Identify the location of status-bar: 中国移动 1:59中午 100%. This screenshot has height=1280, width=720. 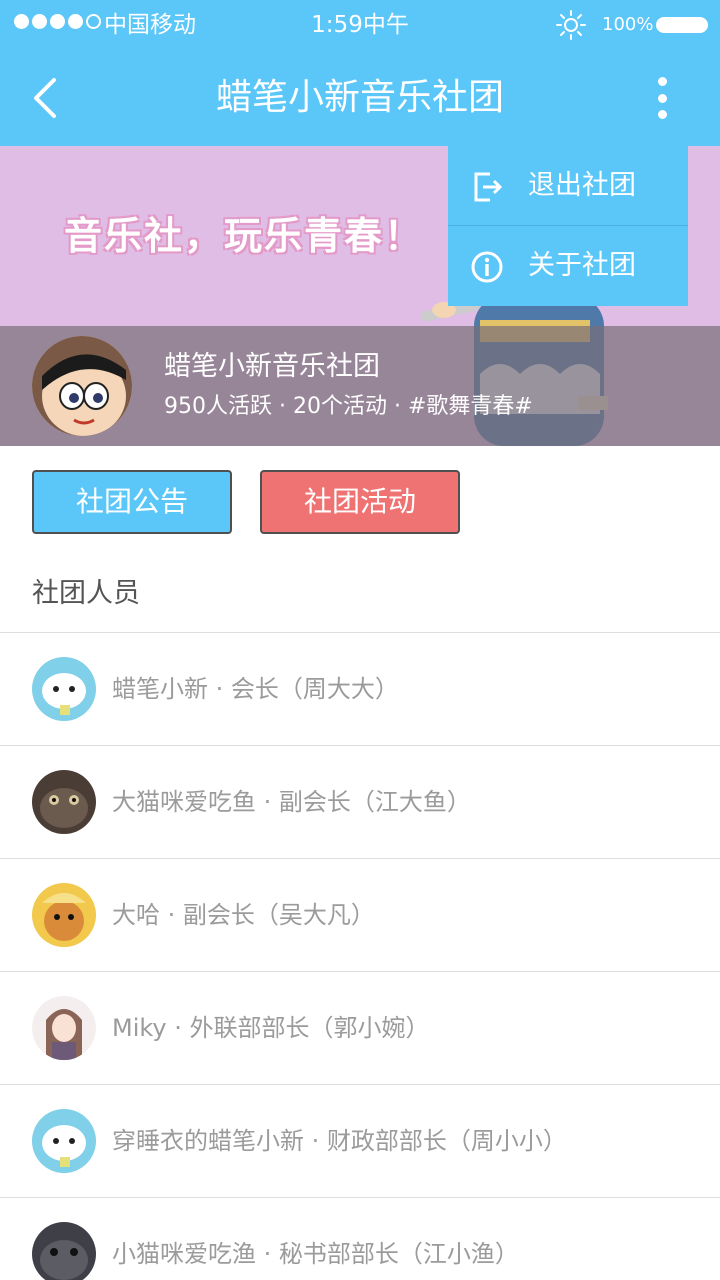
(360, 25).